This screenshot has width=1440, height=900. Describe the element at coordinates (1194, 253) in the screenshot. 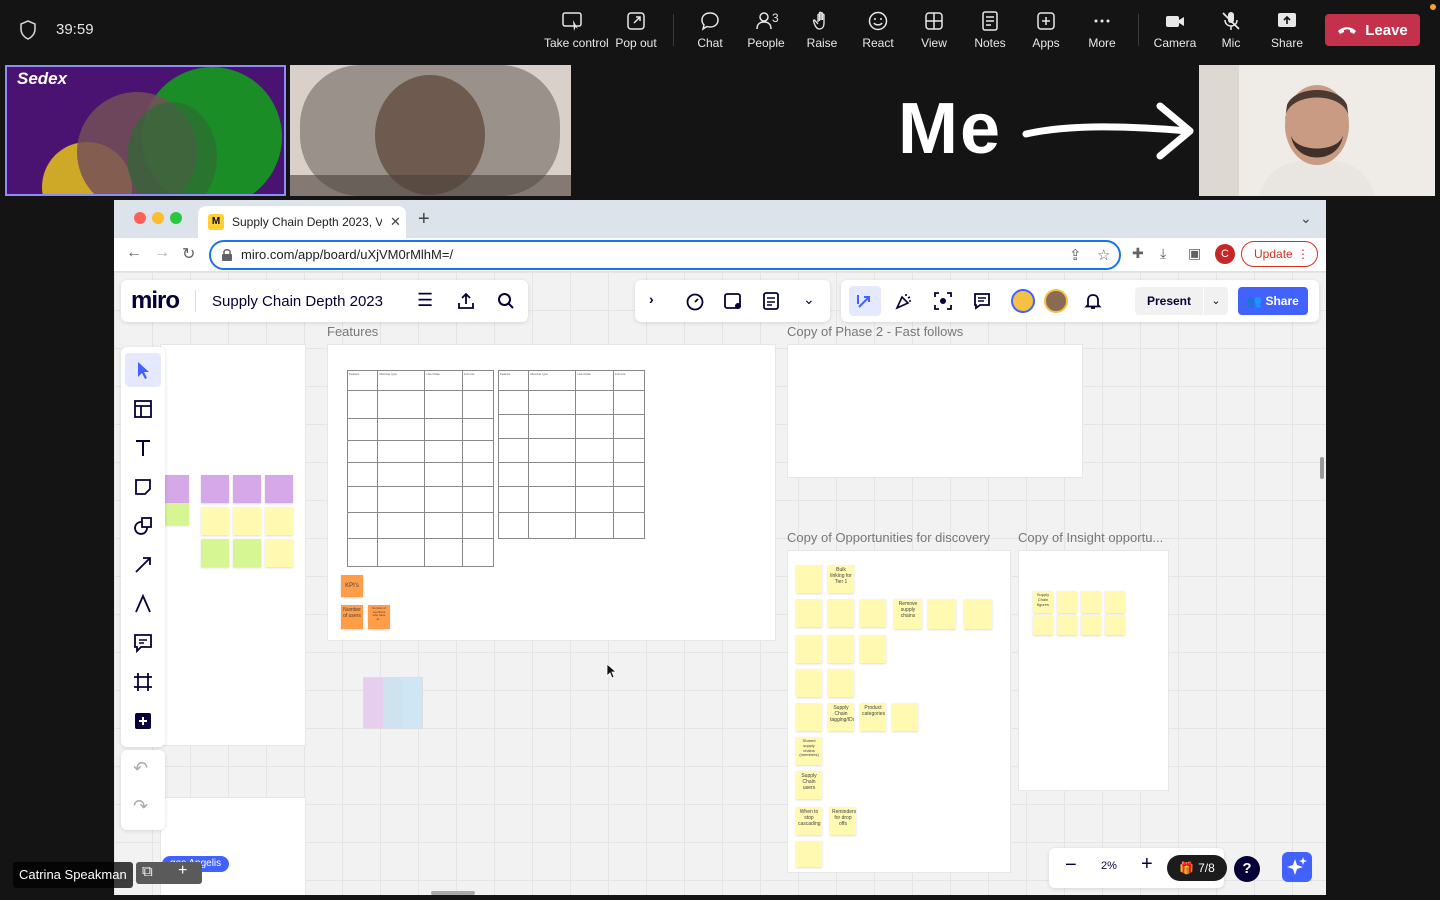

I see `side-panel-icon: ▣` at that location.